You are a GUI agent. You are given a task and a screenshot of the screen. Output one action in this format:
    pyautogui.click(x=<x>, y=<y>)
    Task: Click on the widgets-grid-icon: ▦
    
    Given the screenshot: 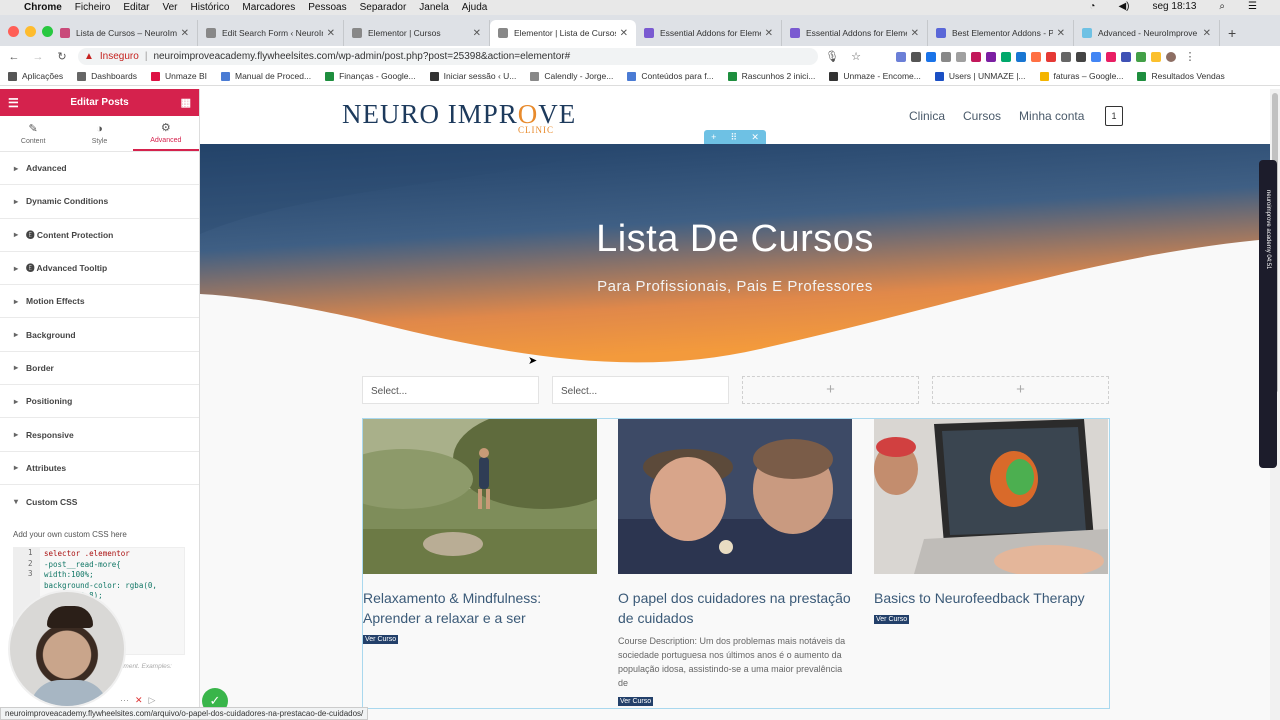 What is the action you would take?
    pyautogui.click(x=186, y=102)
    